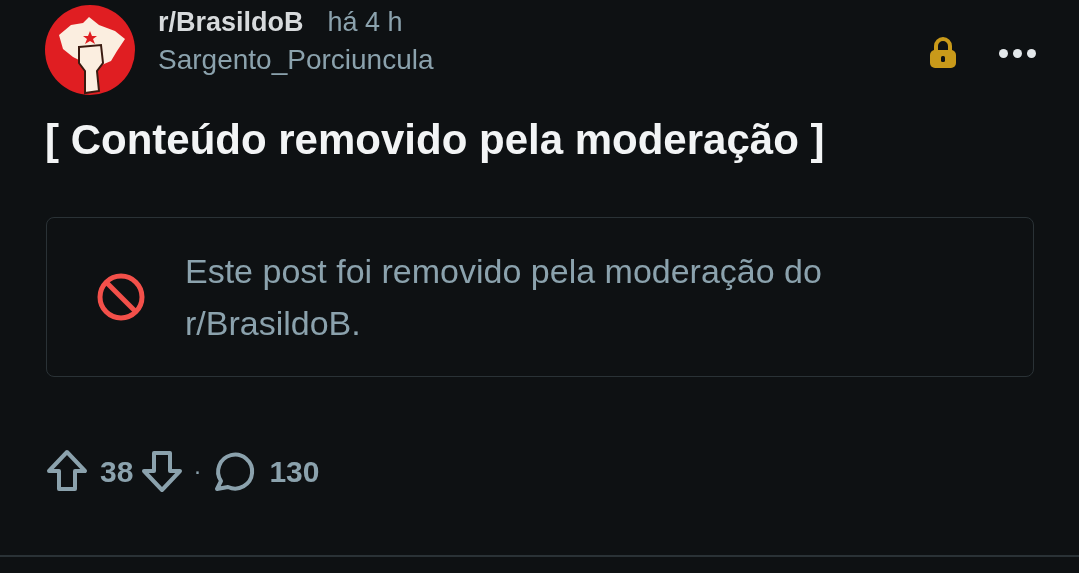  What do you see at coordinates (231, 22) in the screenshot?
I see `subreddit-link: r/BrasildoB` at bounding box center [231, 22].